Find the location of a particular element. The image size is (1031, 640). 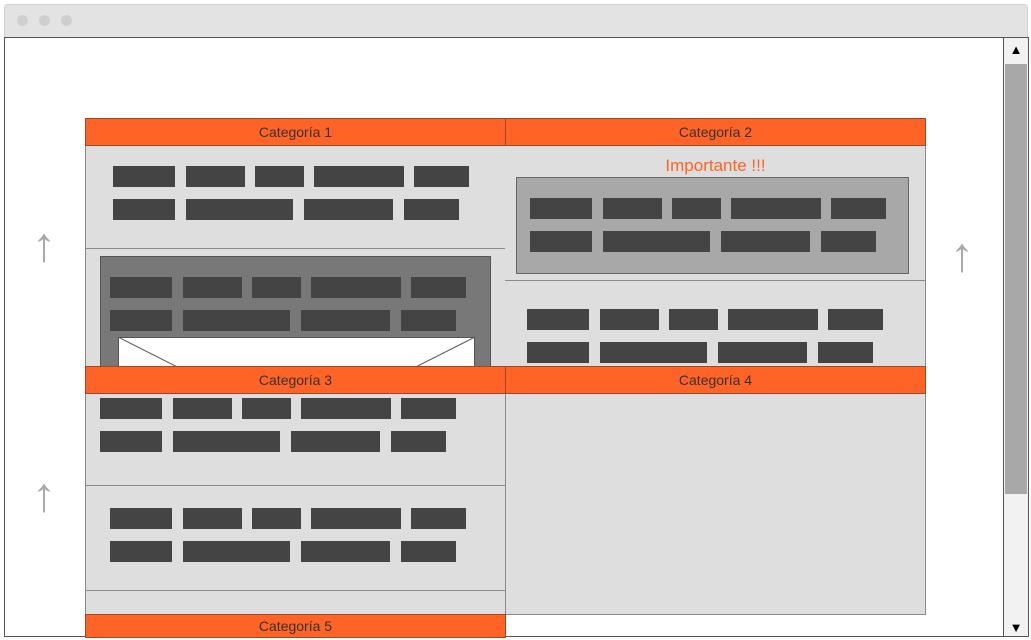

scroll-thumb is located at coordinates (1016, 279).